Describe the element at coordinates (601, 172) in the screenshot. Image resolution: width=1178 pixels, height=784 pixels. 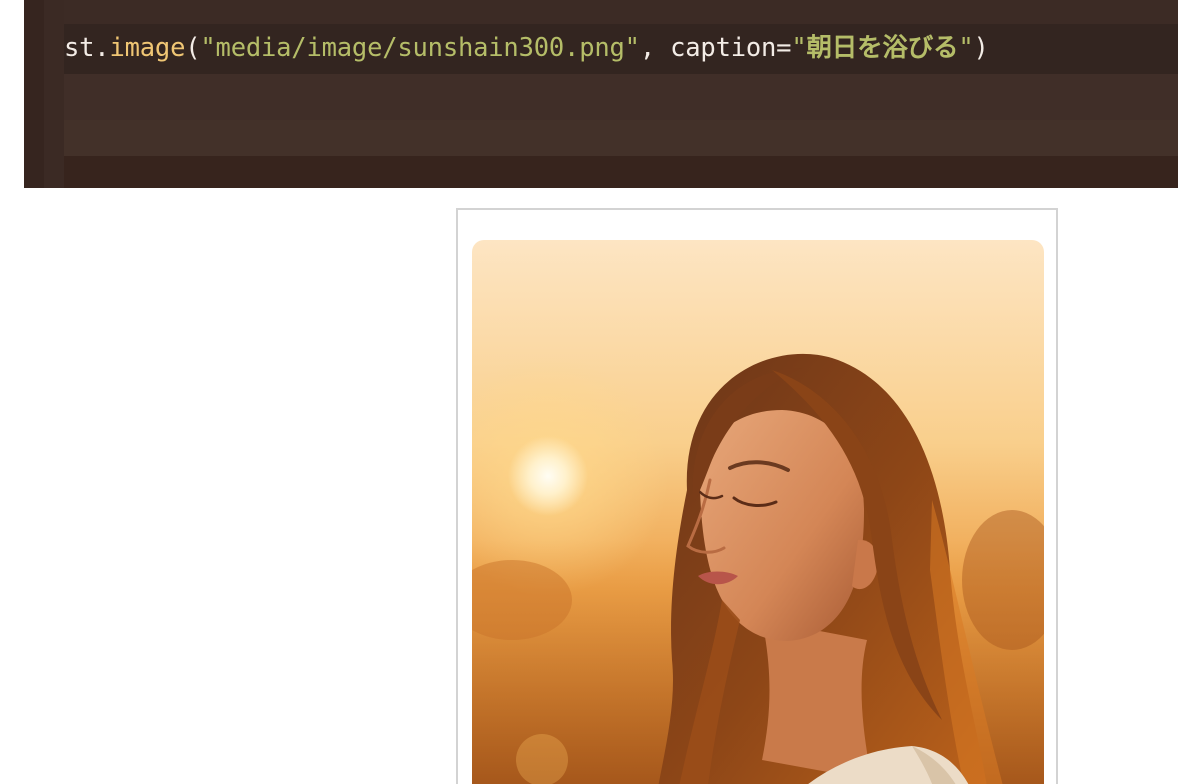
I see `code-band-bottom` at that location.